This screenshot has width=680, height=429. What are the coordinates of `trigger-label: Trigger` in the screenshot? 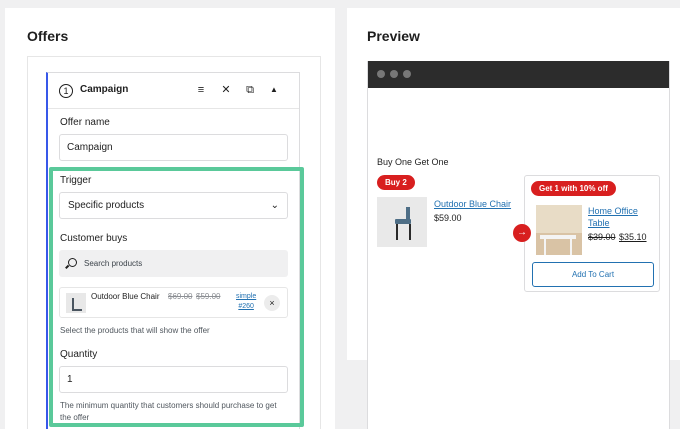 It's located at (76, 180).